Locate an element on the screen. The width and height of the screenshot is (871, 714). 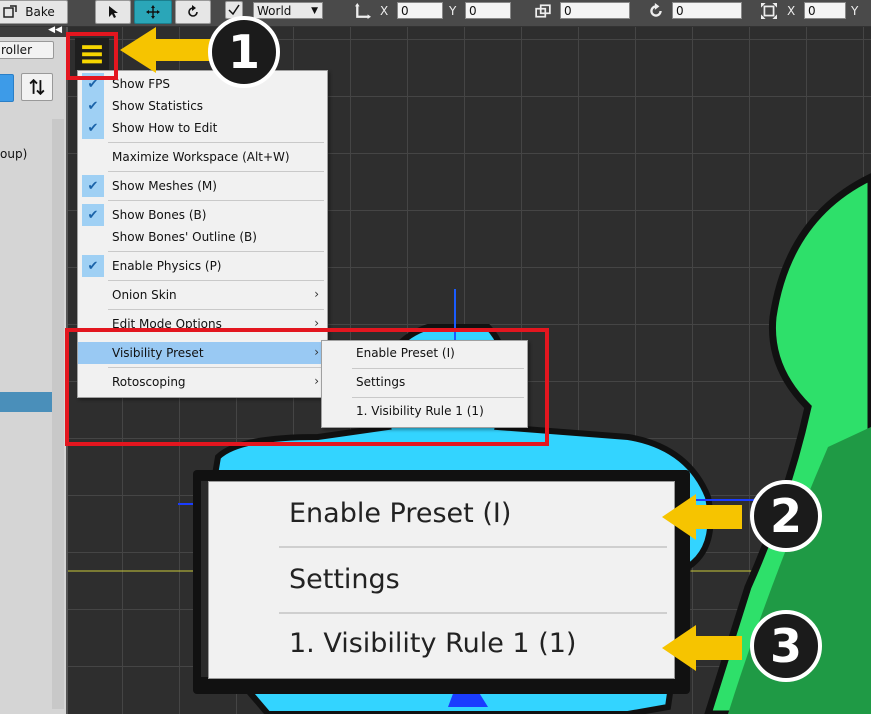
scale-y-label: Y is located at coordinates (855, 11).